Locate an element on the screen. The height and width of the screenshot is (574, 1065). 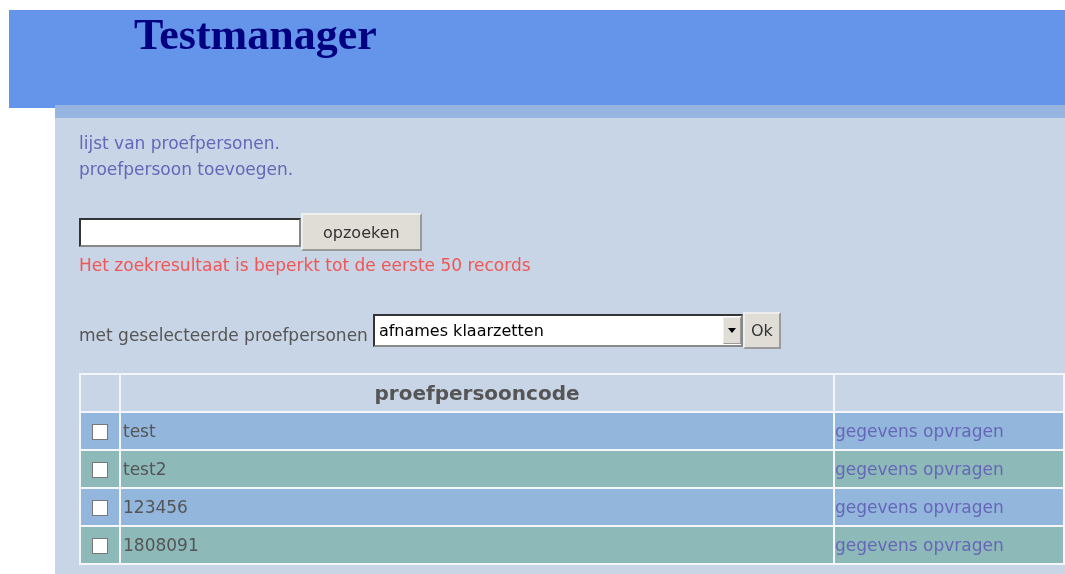
column-header: proefpersooncode is located at coordinates (477, 393).